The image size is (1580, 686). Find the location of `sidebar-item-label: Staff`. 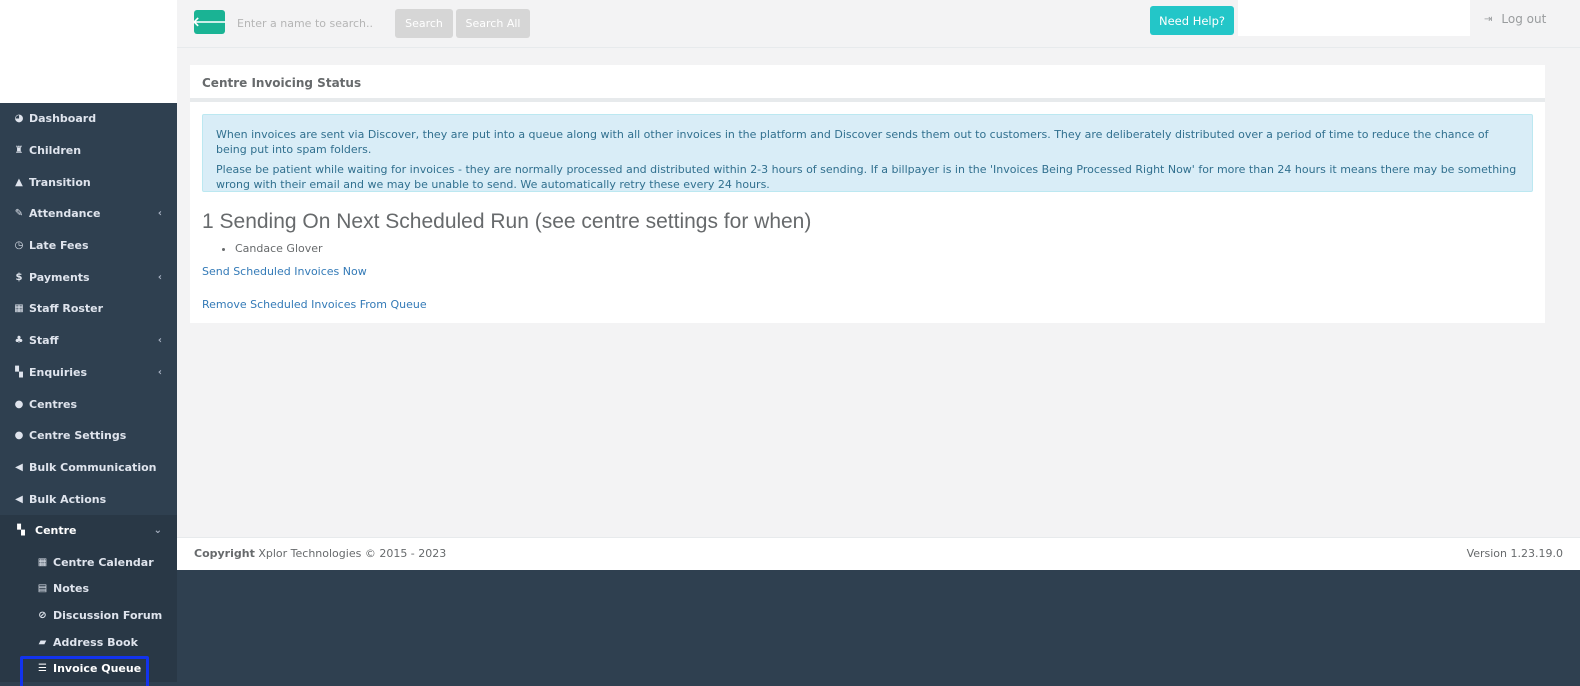

sidebar-item-label: Staff is located at coordinates (44, 341).